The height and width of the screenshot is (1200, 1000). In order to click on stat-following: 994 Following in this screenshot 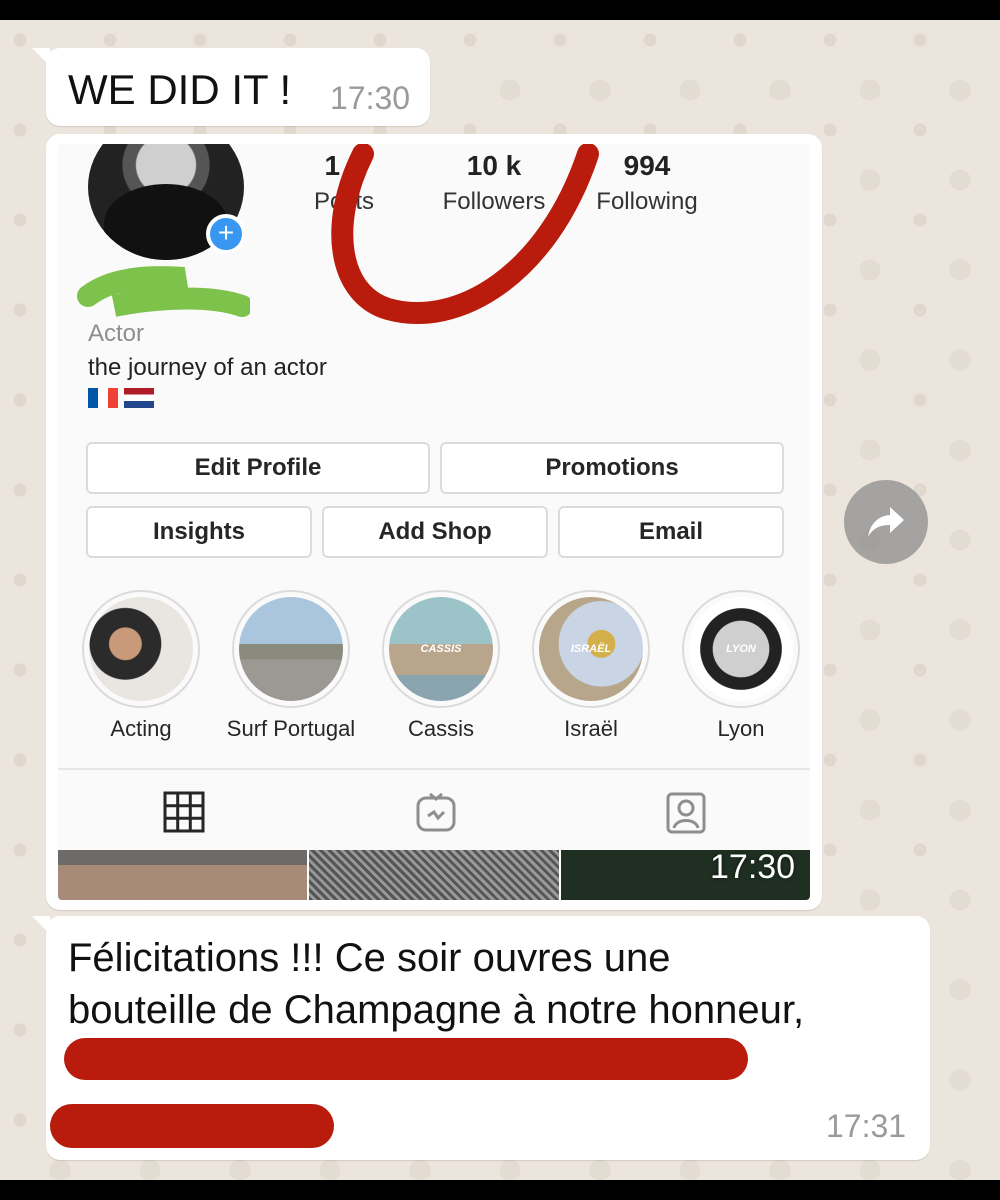, I will do `click(647, 182)`.